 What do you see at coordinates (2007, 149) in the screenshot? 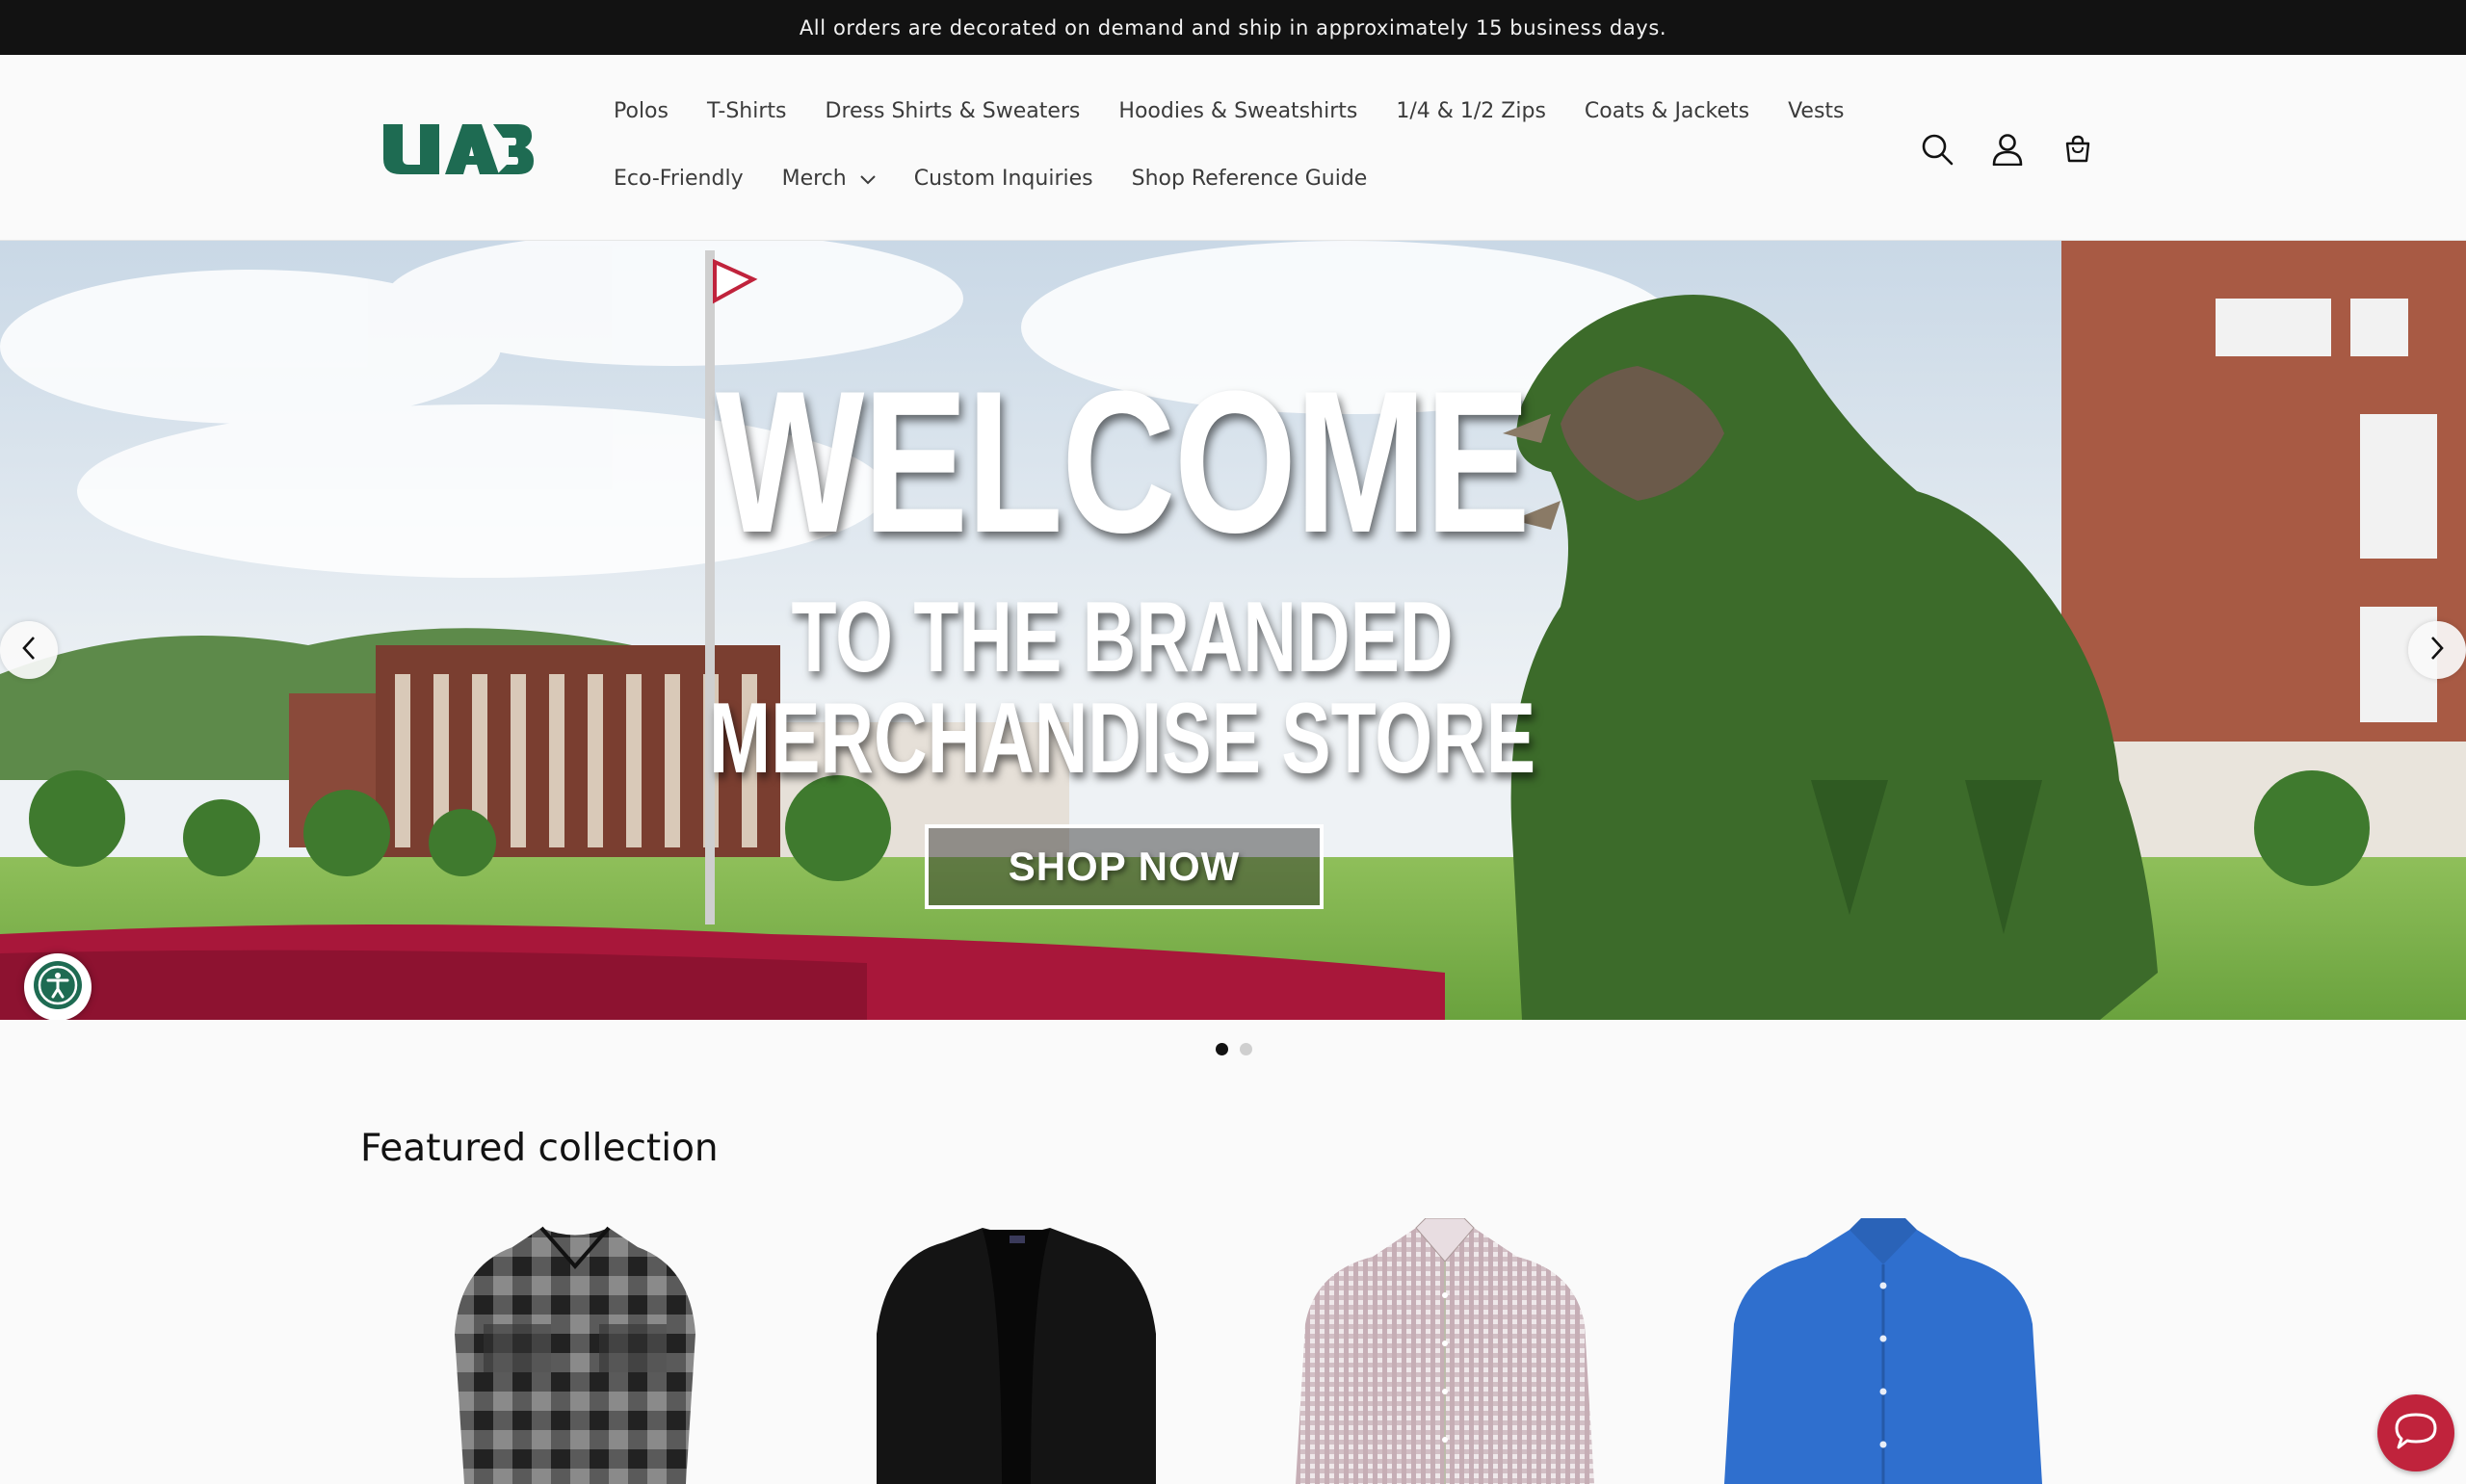
I see `account-icon` at bounding box center [2007, 149].